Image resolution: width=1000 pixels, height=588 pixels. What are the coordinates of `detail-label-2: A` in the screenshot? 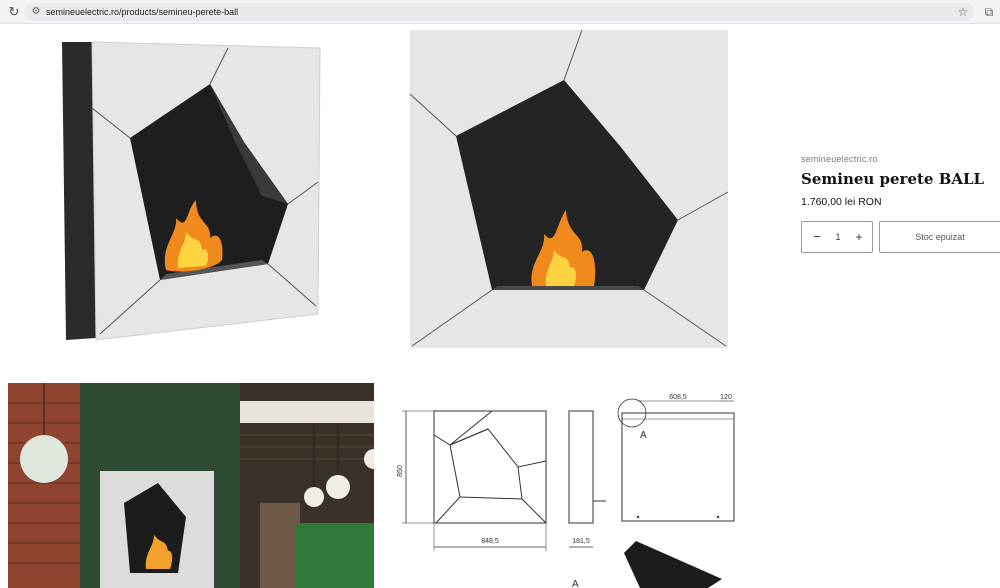 It's located at (575, 583).